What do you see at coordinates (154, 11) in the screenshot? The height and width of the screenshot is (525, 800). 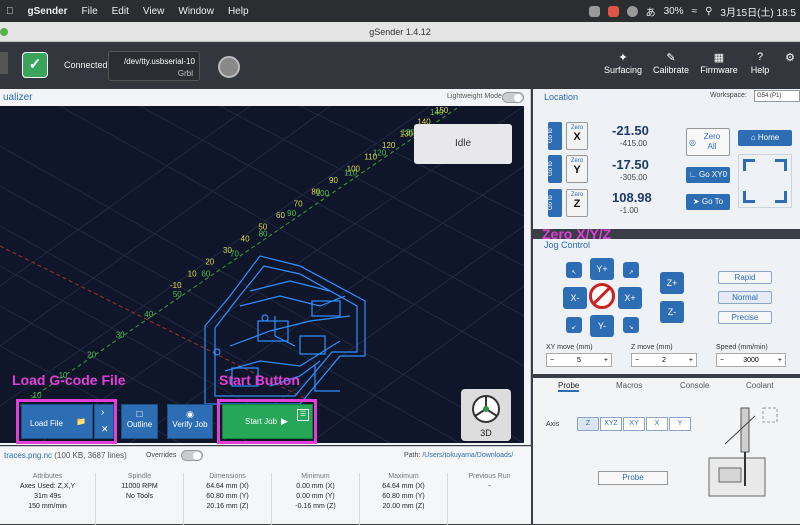 I see `menu-view: View` at bounding box center [154, 11].